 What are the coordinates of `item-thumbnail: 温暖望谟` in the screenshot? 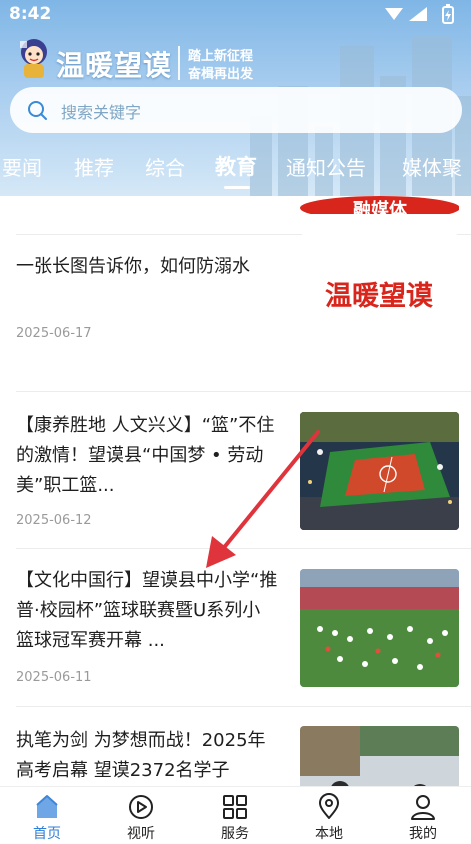 It's located at (379, 293).